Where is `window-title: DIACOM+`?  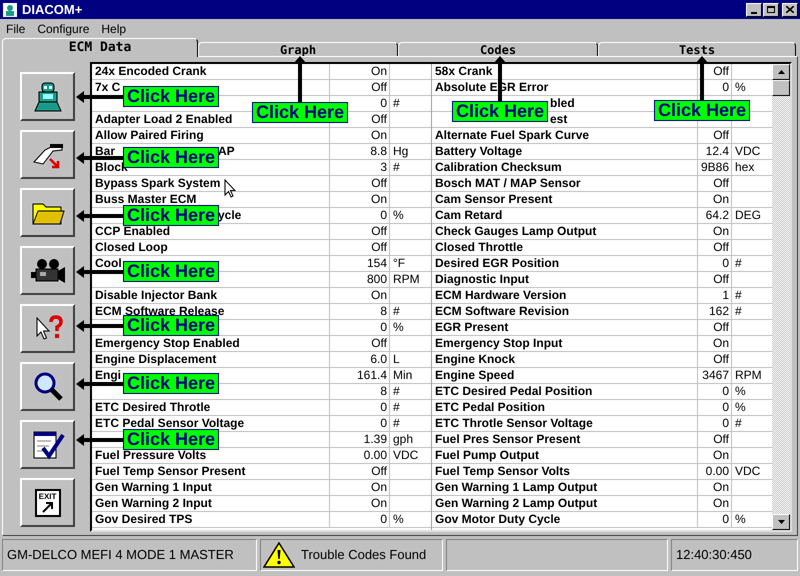 window-title: DIACOM+ is located at coordinates (52, 9).